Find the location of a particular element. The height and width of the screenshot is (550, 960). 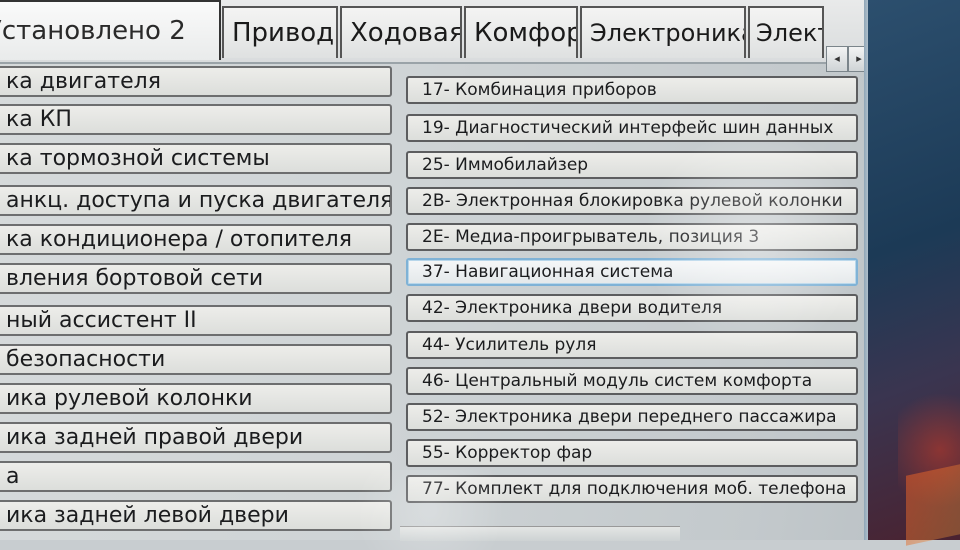

chevron-left-icon: ◂ is located at coordinates (837, 58).